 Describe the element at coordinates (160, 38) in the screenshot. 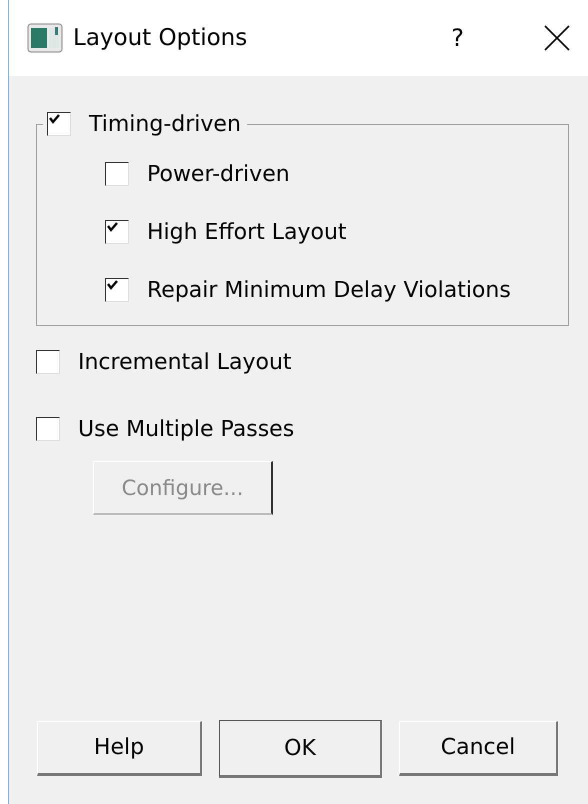

I see `window-title: Layout Options` at that location.